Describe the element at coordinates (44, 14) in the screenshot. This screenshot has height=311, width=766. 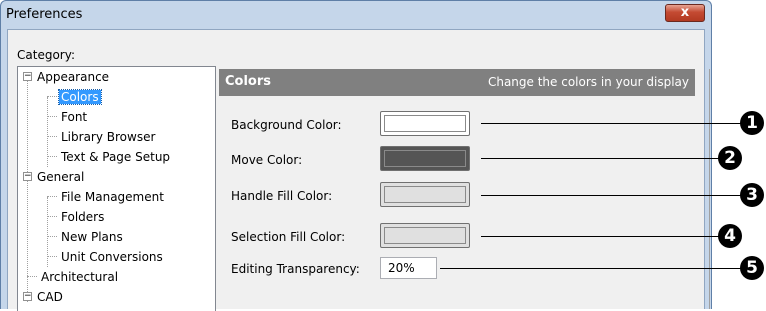
I see `window-title: Preferences` at that location.